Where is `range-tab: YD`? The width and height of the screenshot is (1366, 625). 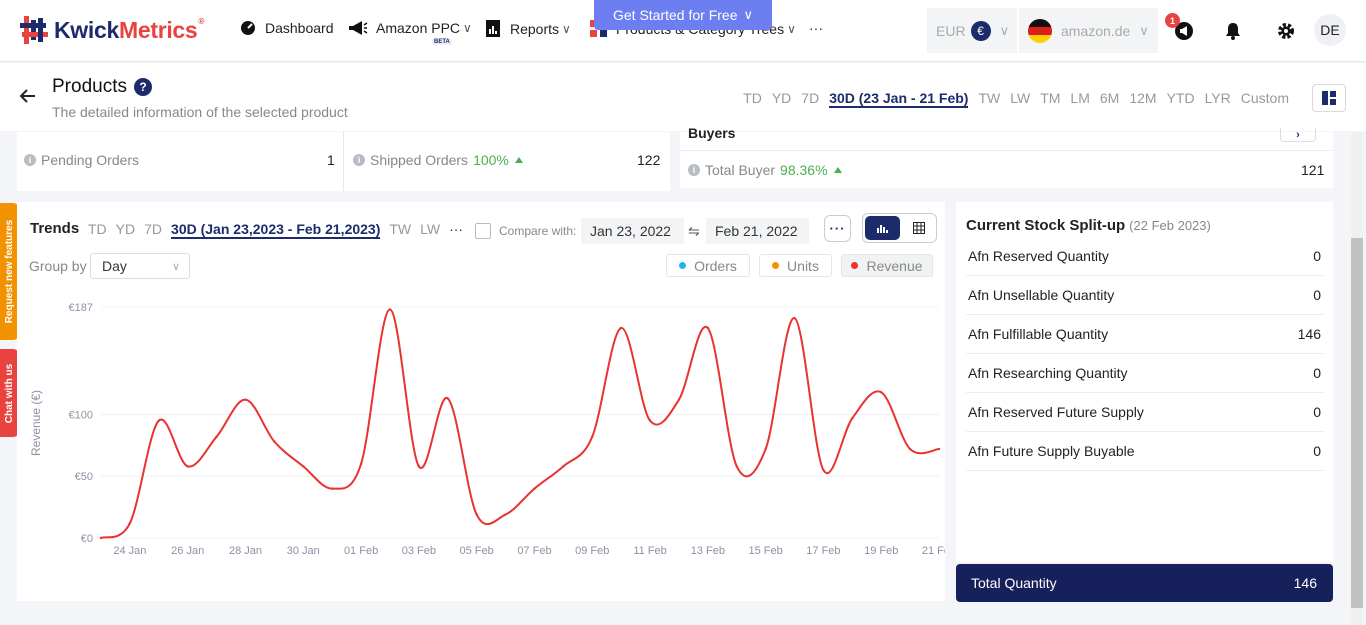
range-tab: YD is located at coordinates (781, 99).